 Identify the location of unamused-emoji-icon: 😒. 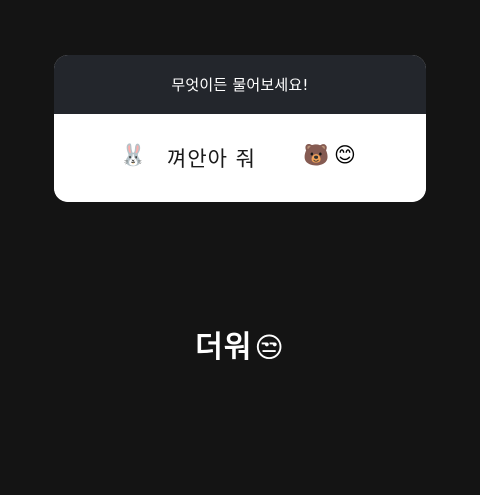
(269, 347).